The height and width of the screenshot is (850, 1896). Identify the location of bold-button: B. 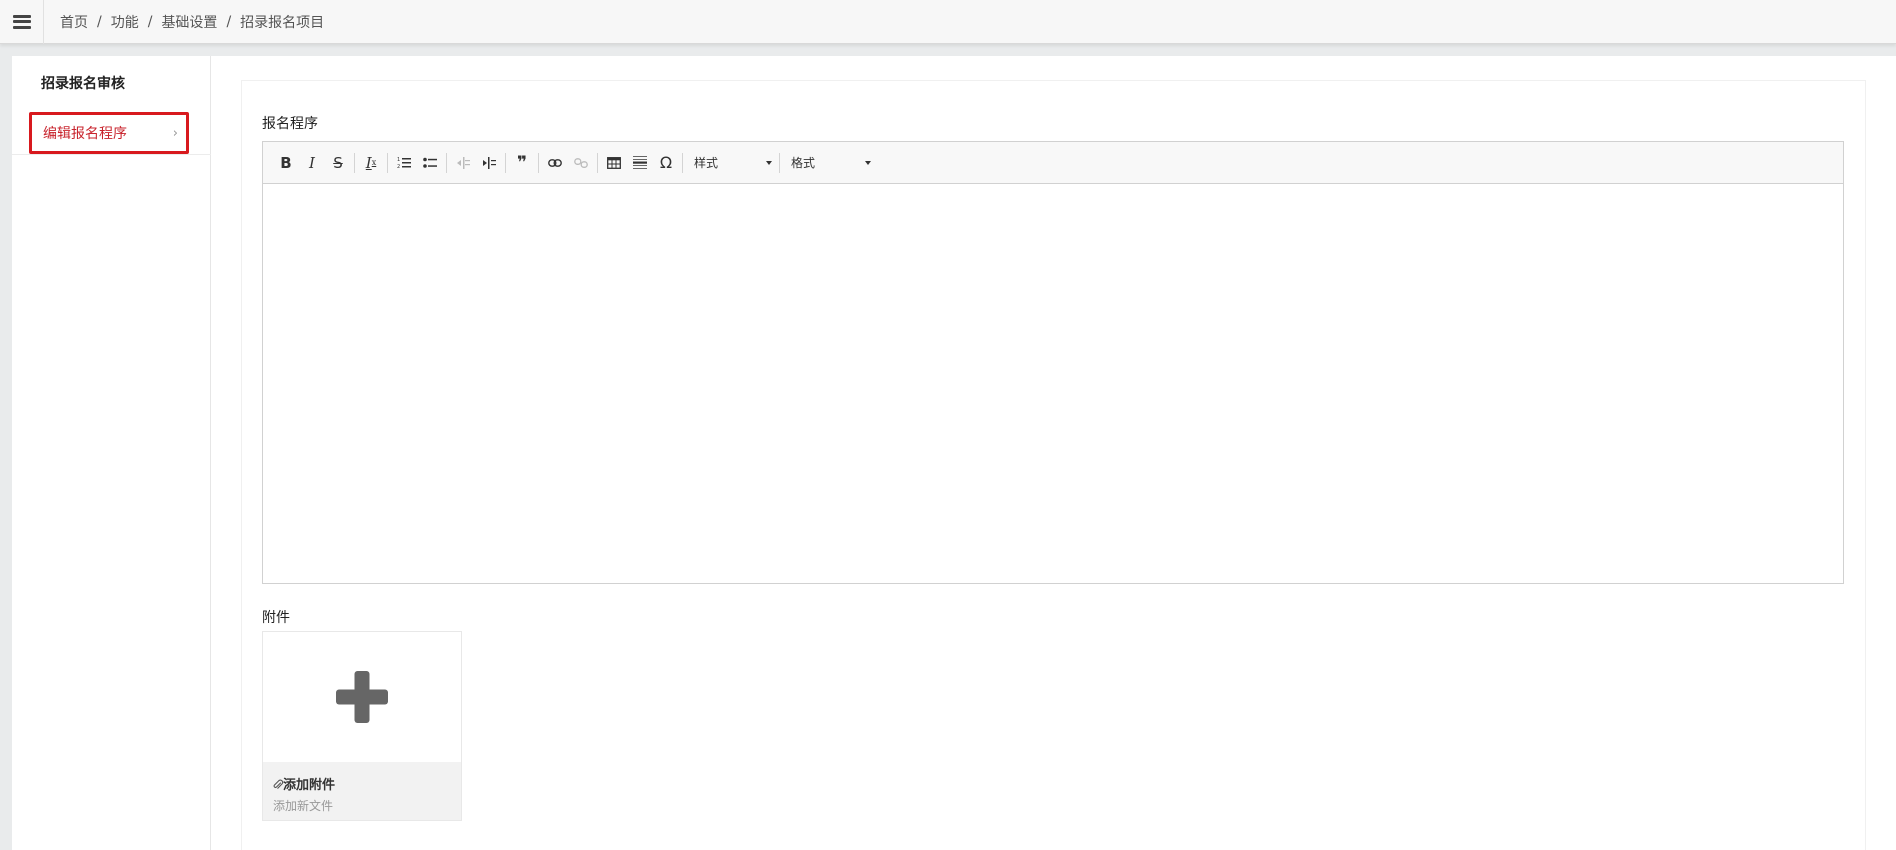
(286, 163).